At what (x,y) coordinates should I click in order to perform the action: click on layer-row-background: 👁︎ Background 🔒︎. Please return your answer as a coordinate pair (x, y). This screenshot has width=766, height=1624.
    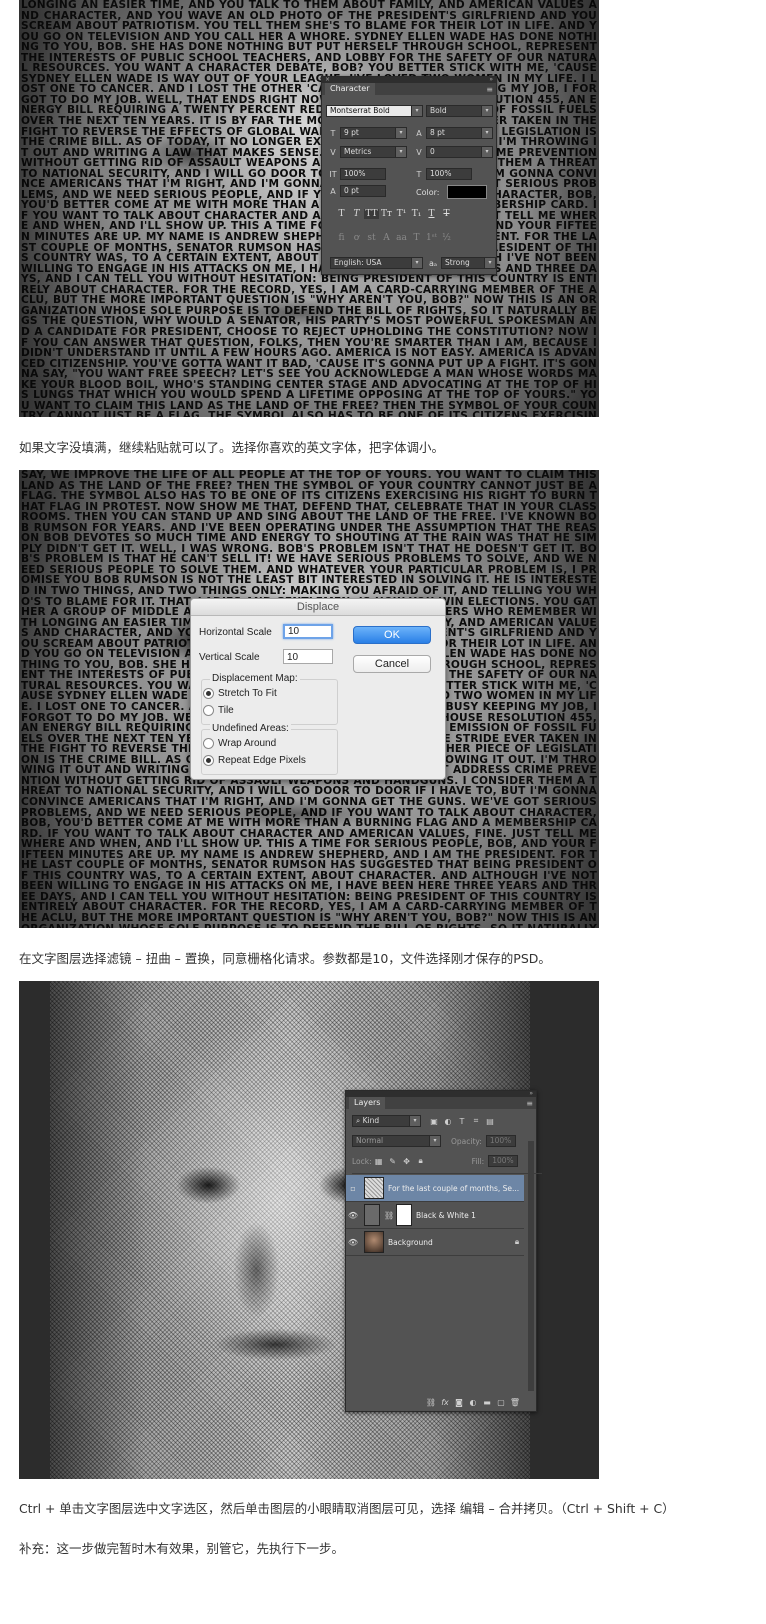
    Looking at the image, I should click on (435, 1242).